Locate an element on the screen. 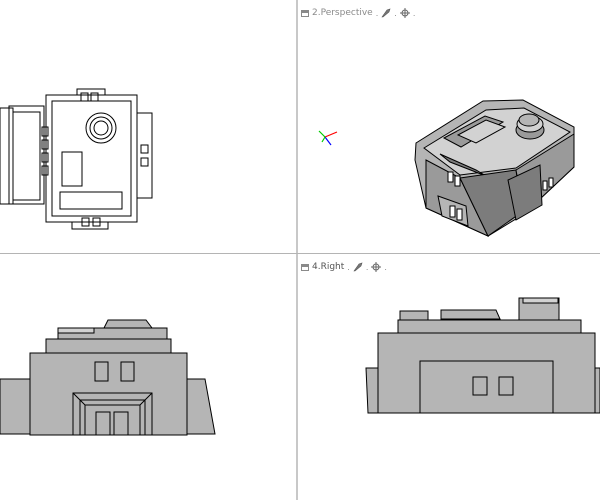 The image size is (600, 500). door-inner is located at coordinates (112, 420).